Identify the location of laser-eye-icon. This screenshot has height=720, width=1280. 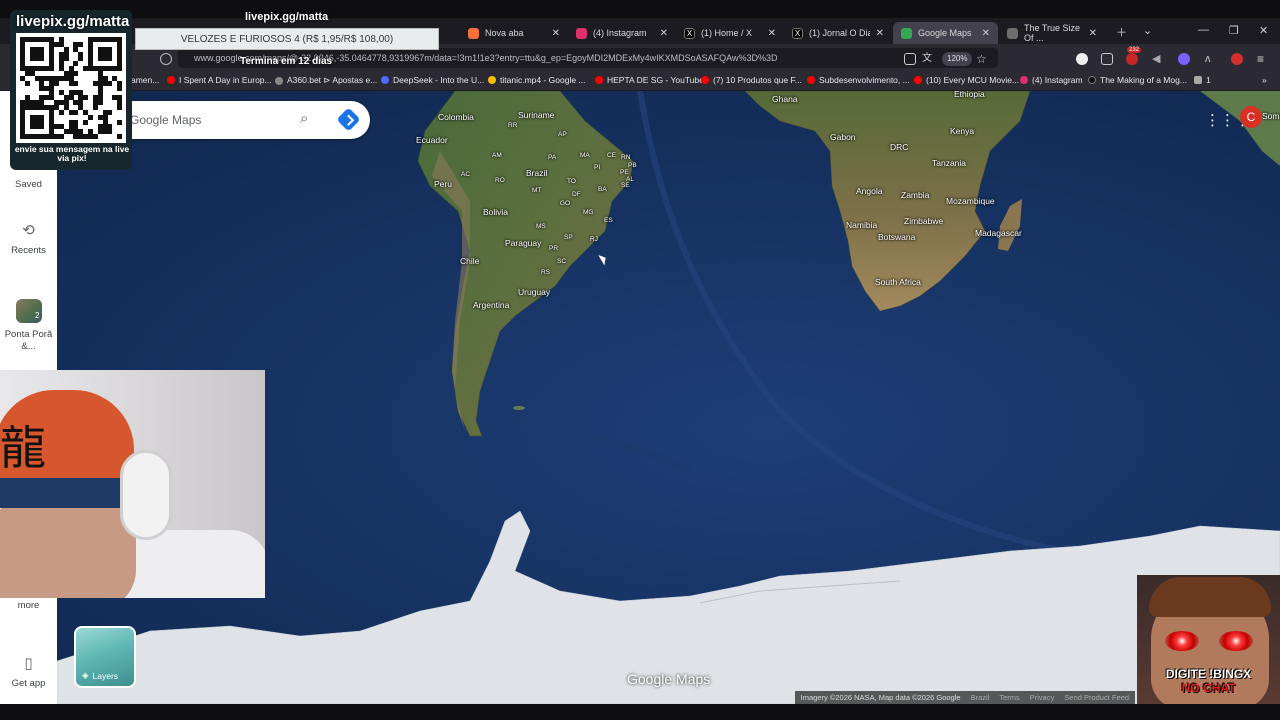
(1182, 641).